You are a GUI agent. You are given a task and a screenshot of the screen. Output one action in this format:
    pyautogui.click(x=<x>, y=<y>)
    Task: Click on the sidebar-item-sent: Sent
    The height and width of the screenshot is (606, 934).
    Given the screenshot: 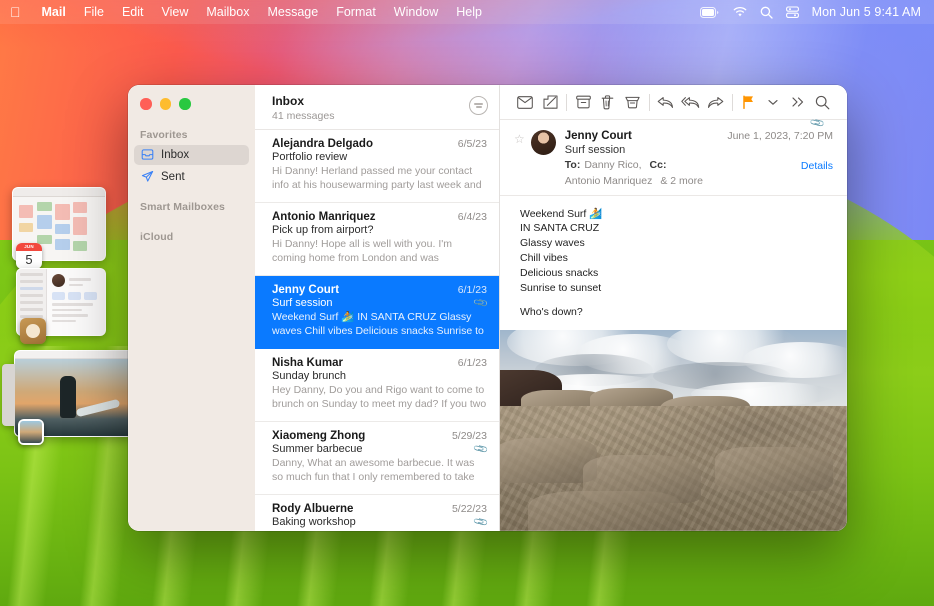 What is the action you would take?
    pyautogui.click(x=191, y=177)
    